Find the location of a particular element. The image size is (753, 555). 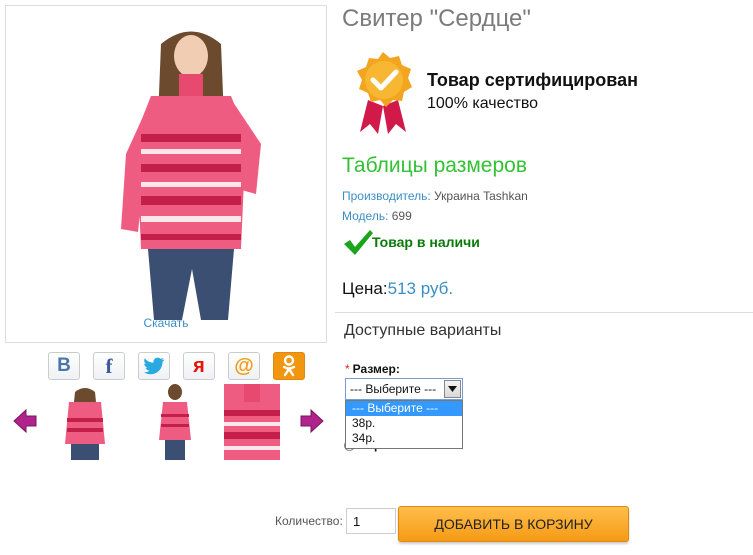

twitter-icon is located at coordinates (154, 366).